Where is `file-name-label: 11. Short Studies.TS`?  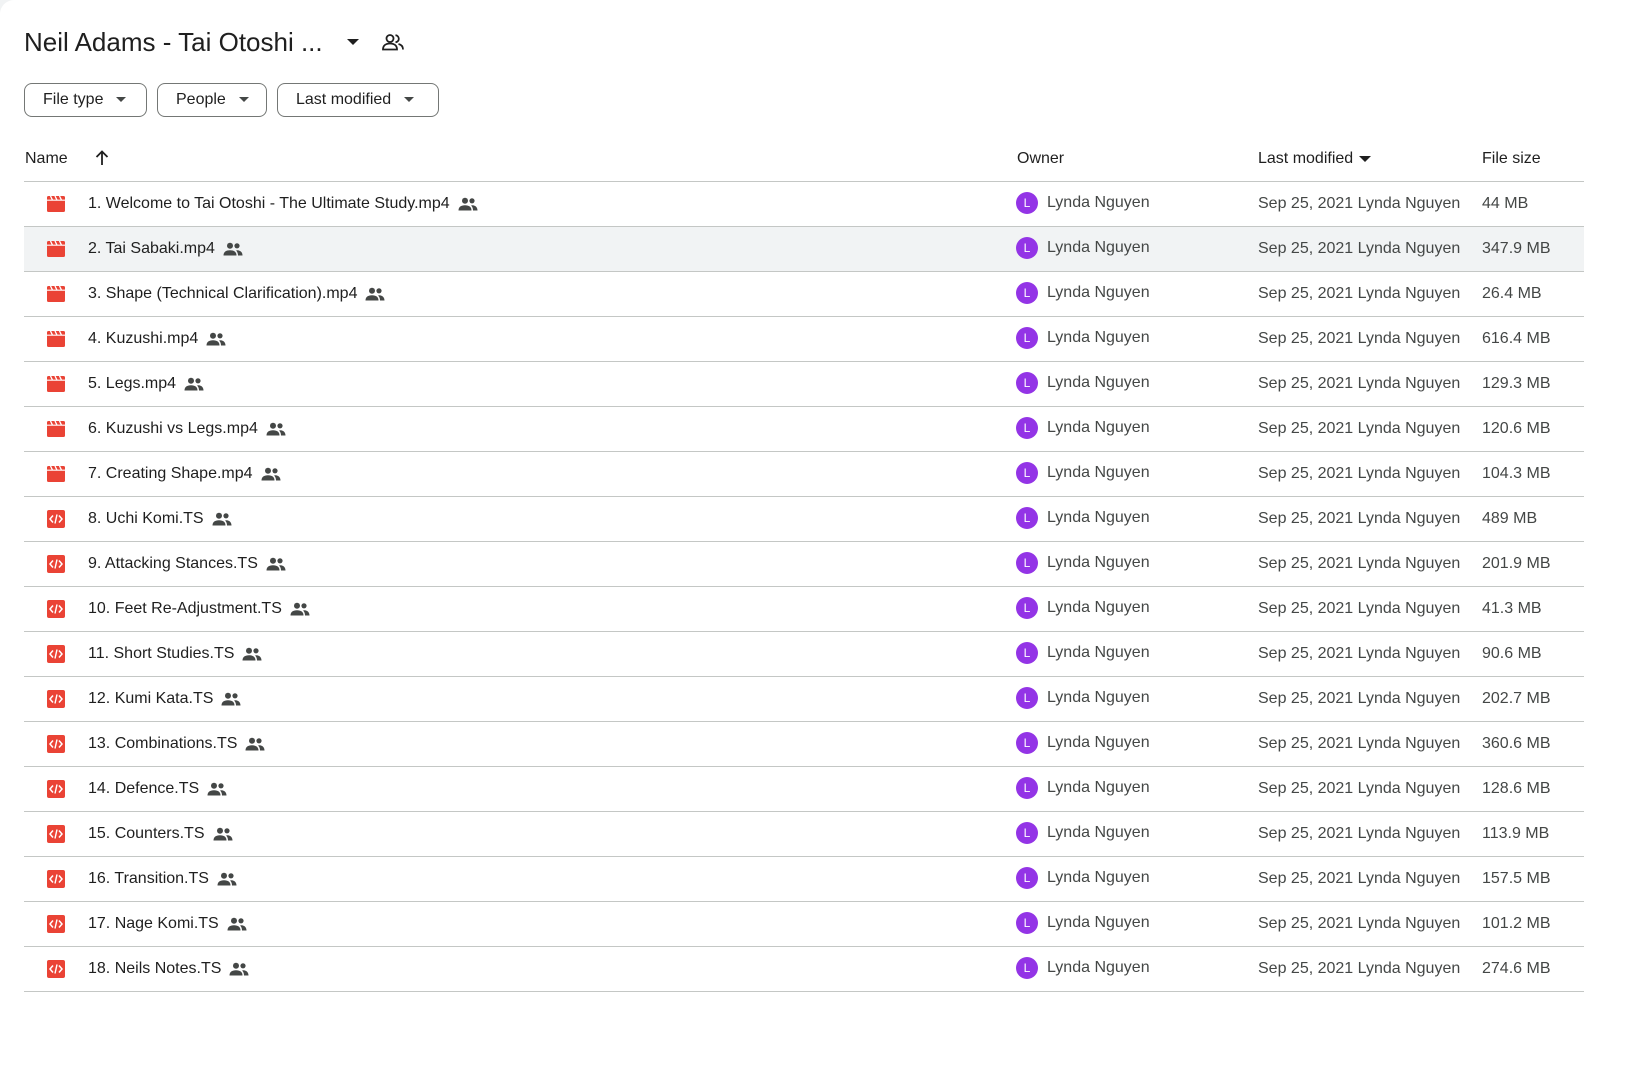
file-name-label: 11. Short Studies.TS is located at coordinates (161, 653).